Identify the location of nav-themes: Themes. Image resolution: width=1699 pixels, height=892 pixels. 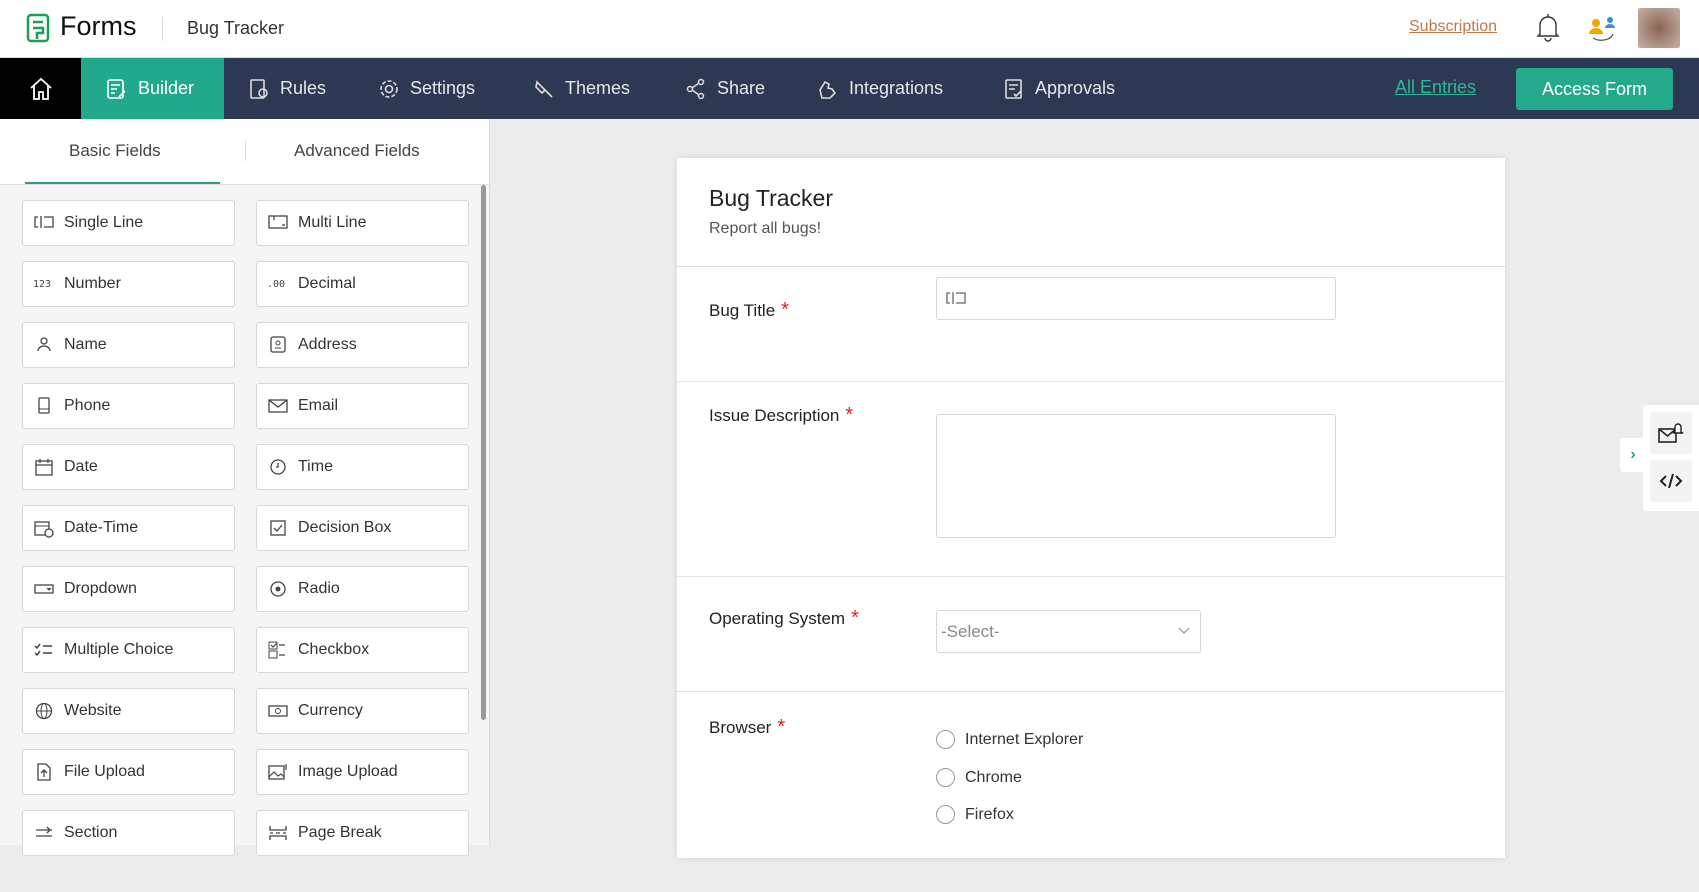
(581, 88).